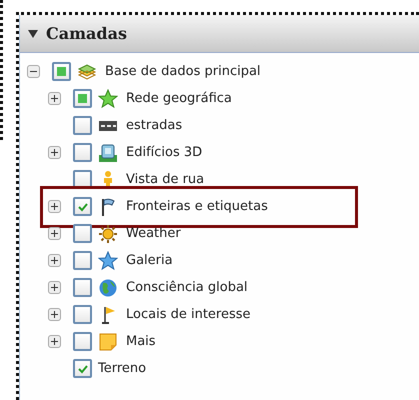 Image resolution: width=419 pixels, height=400 pixels. Describe the element at coordinates (122, 368) in the screenshot. I see `layer-label: Terreno` at that location.